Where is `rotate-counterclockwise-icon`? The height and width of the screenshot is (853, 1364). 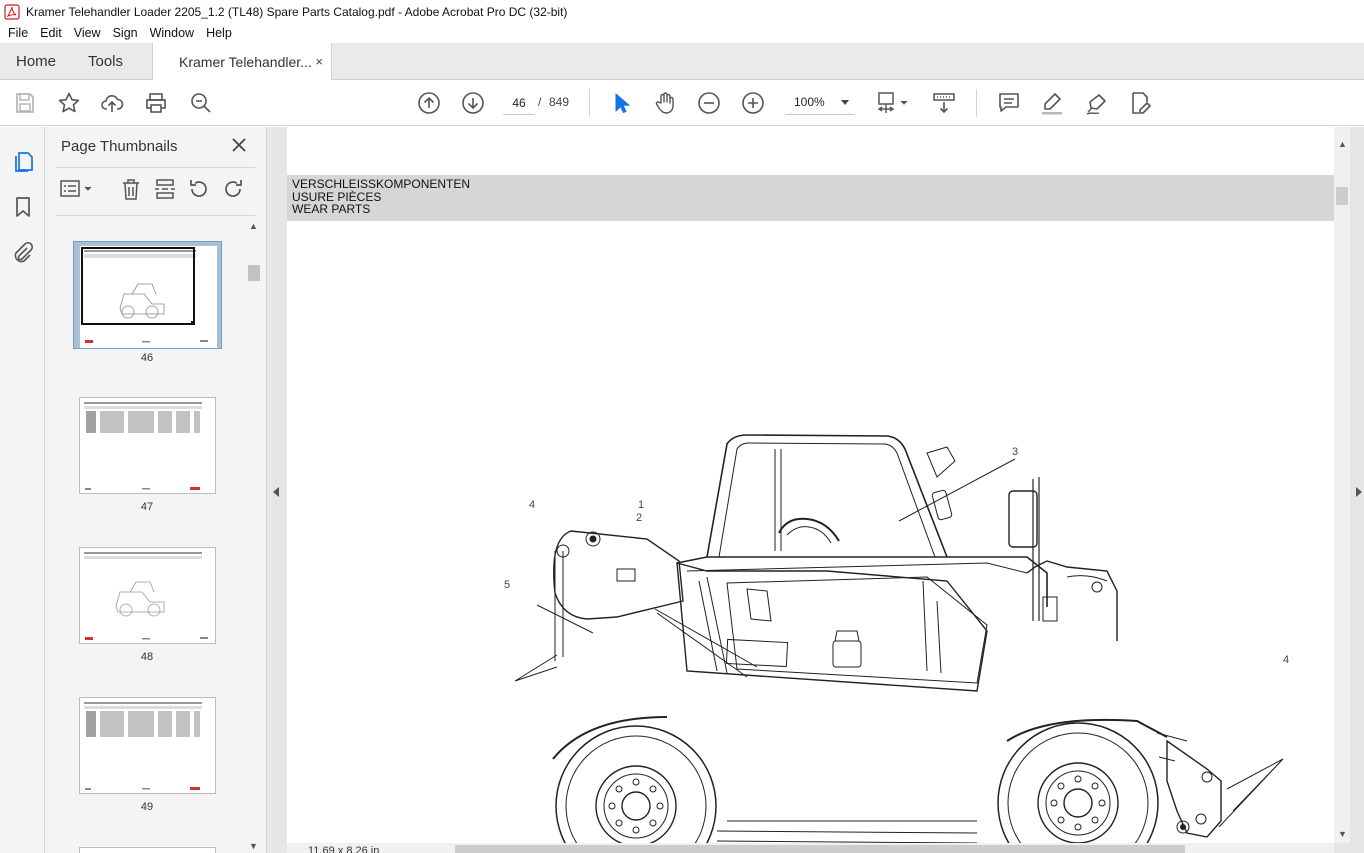 rotate-counterclockwise-icon is located at coordinates (199, 189).